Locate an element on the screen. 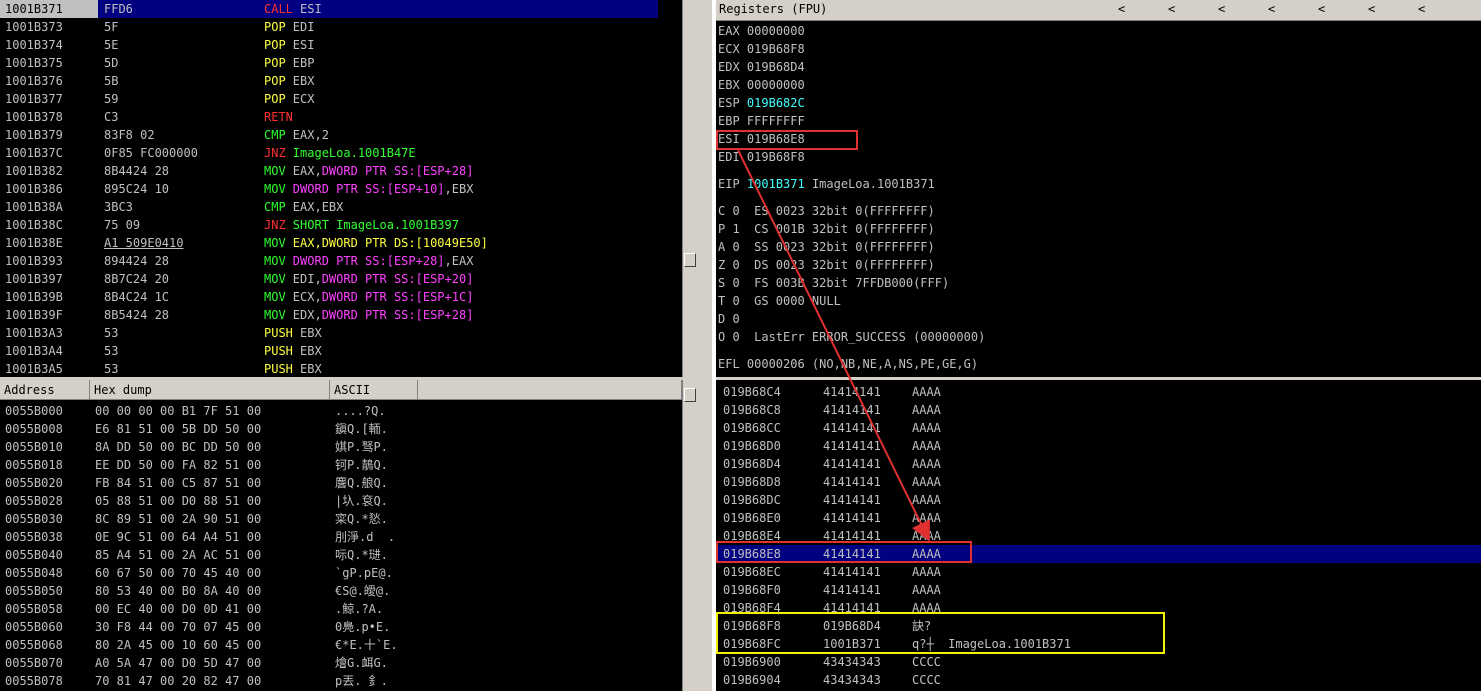 The width and height of the screenshot is (1481, 691). disasm-operand-2: DWORD PTR SS:[ESP+28] is located at coordinates (397, 315).